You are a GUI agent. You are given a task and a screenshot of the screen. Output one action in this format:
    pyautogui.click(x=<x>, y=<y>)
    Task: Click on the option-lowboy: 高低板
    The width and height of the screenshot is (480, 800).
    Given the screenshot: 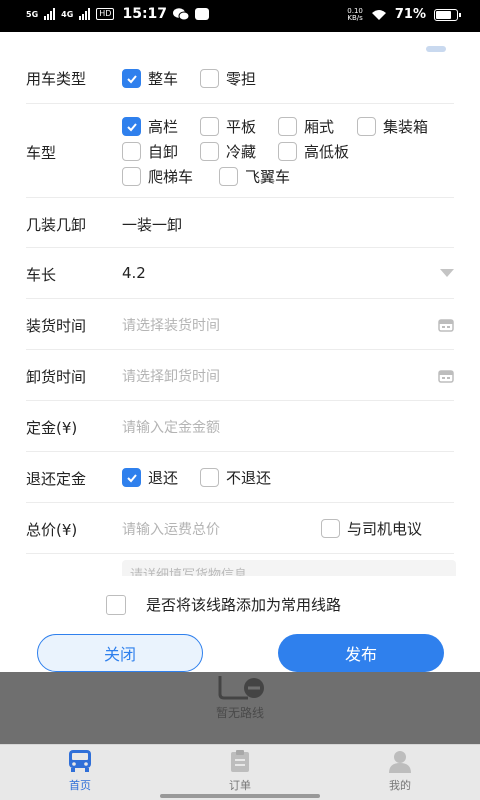 What is the action you would take?
    pyautogui.click(x=313, y=151)
    